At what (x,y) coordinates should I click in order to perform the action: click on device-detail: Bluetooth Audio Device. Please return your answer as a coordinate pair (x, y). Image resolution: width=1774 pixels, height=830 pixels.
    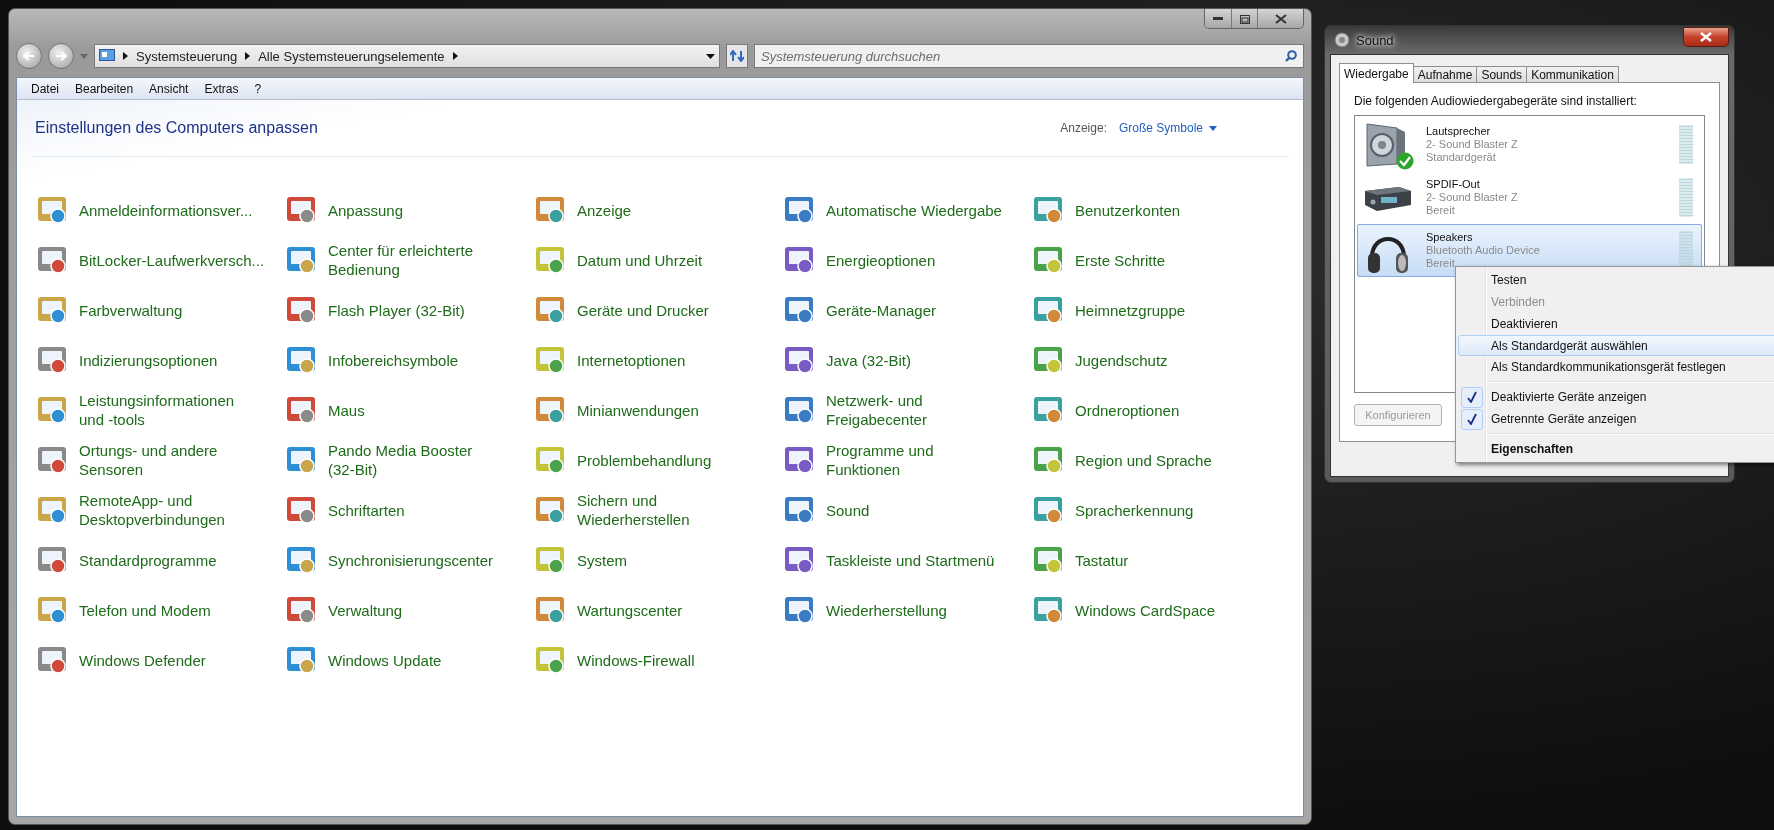
    Looking at the image, I should click on (1483, 250).